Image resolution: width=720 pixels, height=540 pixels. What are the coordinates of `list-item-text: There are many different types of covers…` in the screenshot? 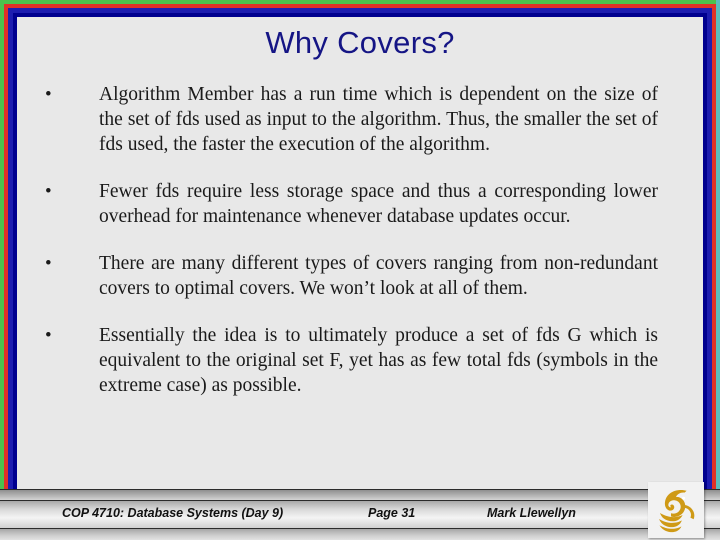 It's located at (378, 276).